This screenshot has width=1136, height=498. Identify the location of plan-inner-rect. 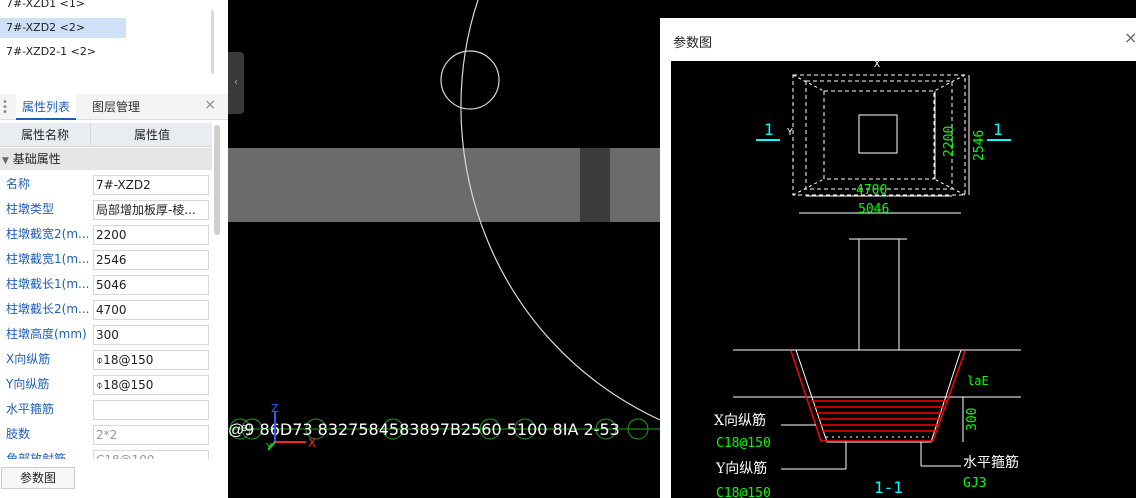
(879, 135).